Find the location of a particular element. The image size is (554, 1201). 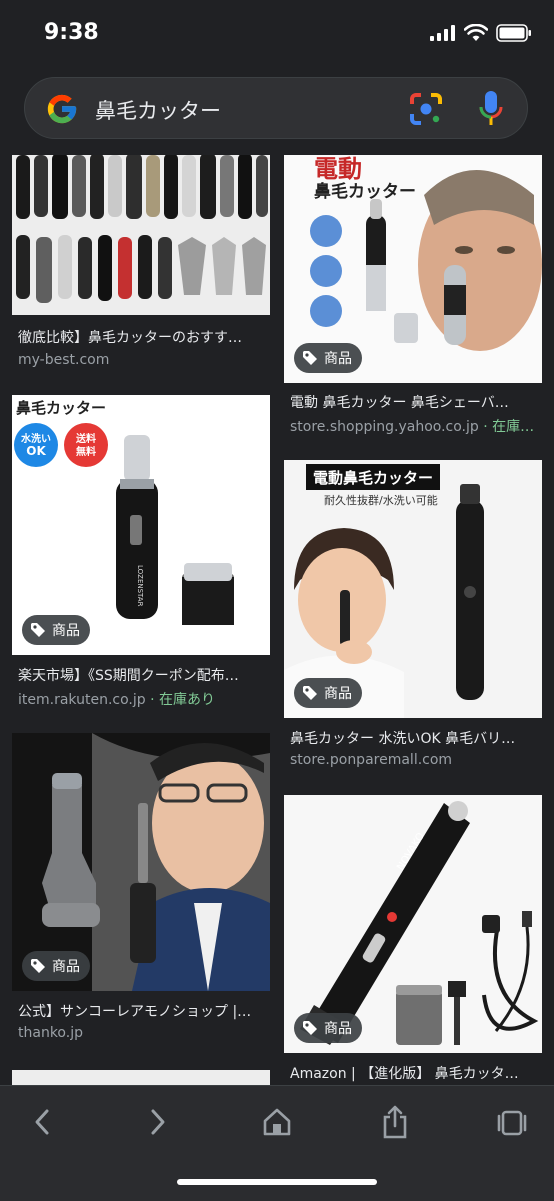

result-card: 徹底比較】鼻毛カッターのおすす… my-best.com is located at coordinates (141, 262).